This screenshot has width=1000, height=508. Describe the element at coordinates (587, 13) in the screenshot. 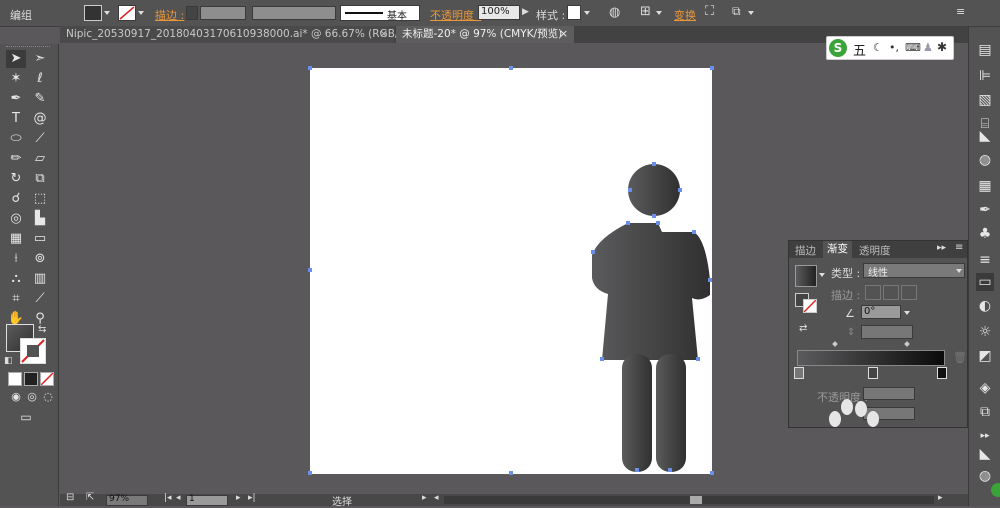

I see `style-dropdown-icon` at that location.